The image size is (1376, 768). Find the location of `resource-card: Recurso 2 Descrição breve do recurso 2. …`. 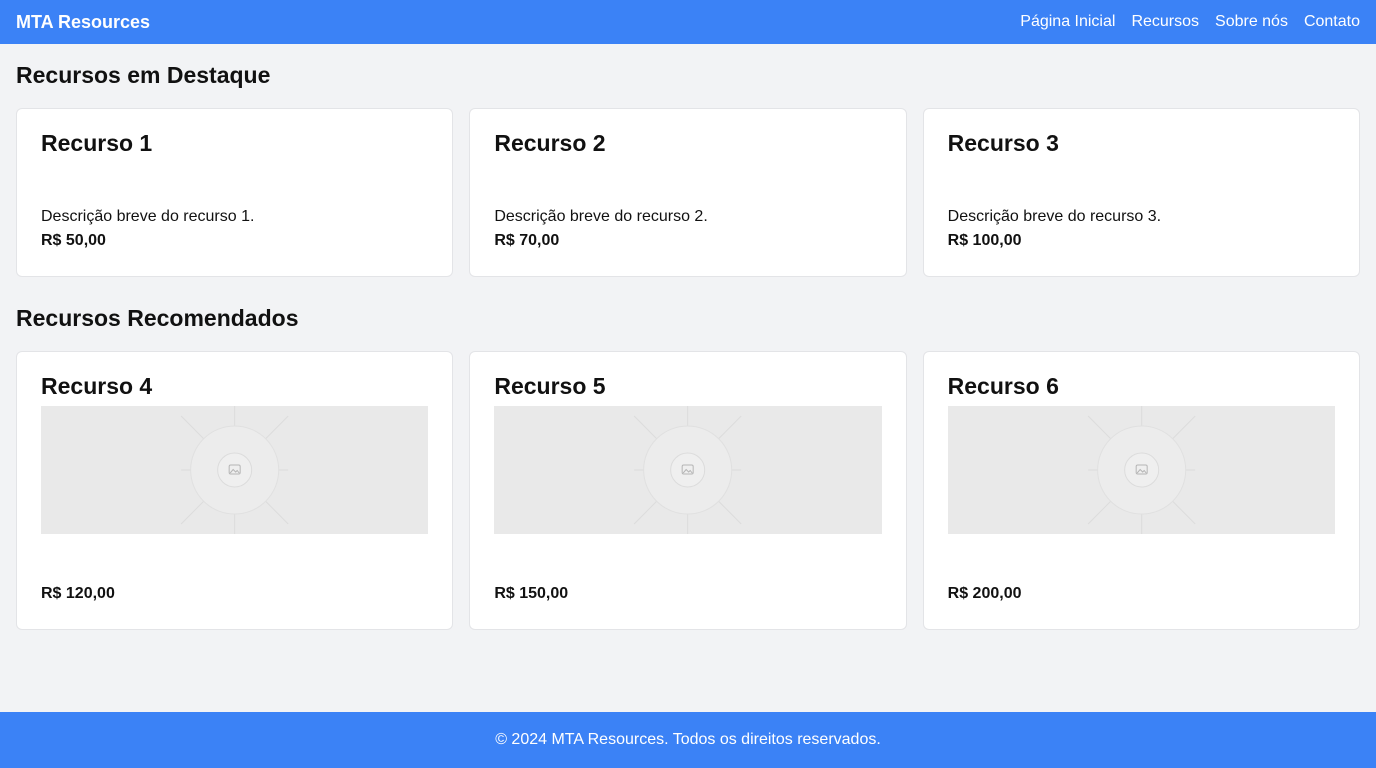

resource-card: Recurso 2 Descrição breve do recurso 2. … is located at coordinates (688, 192).